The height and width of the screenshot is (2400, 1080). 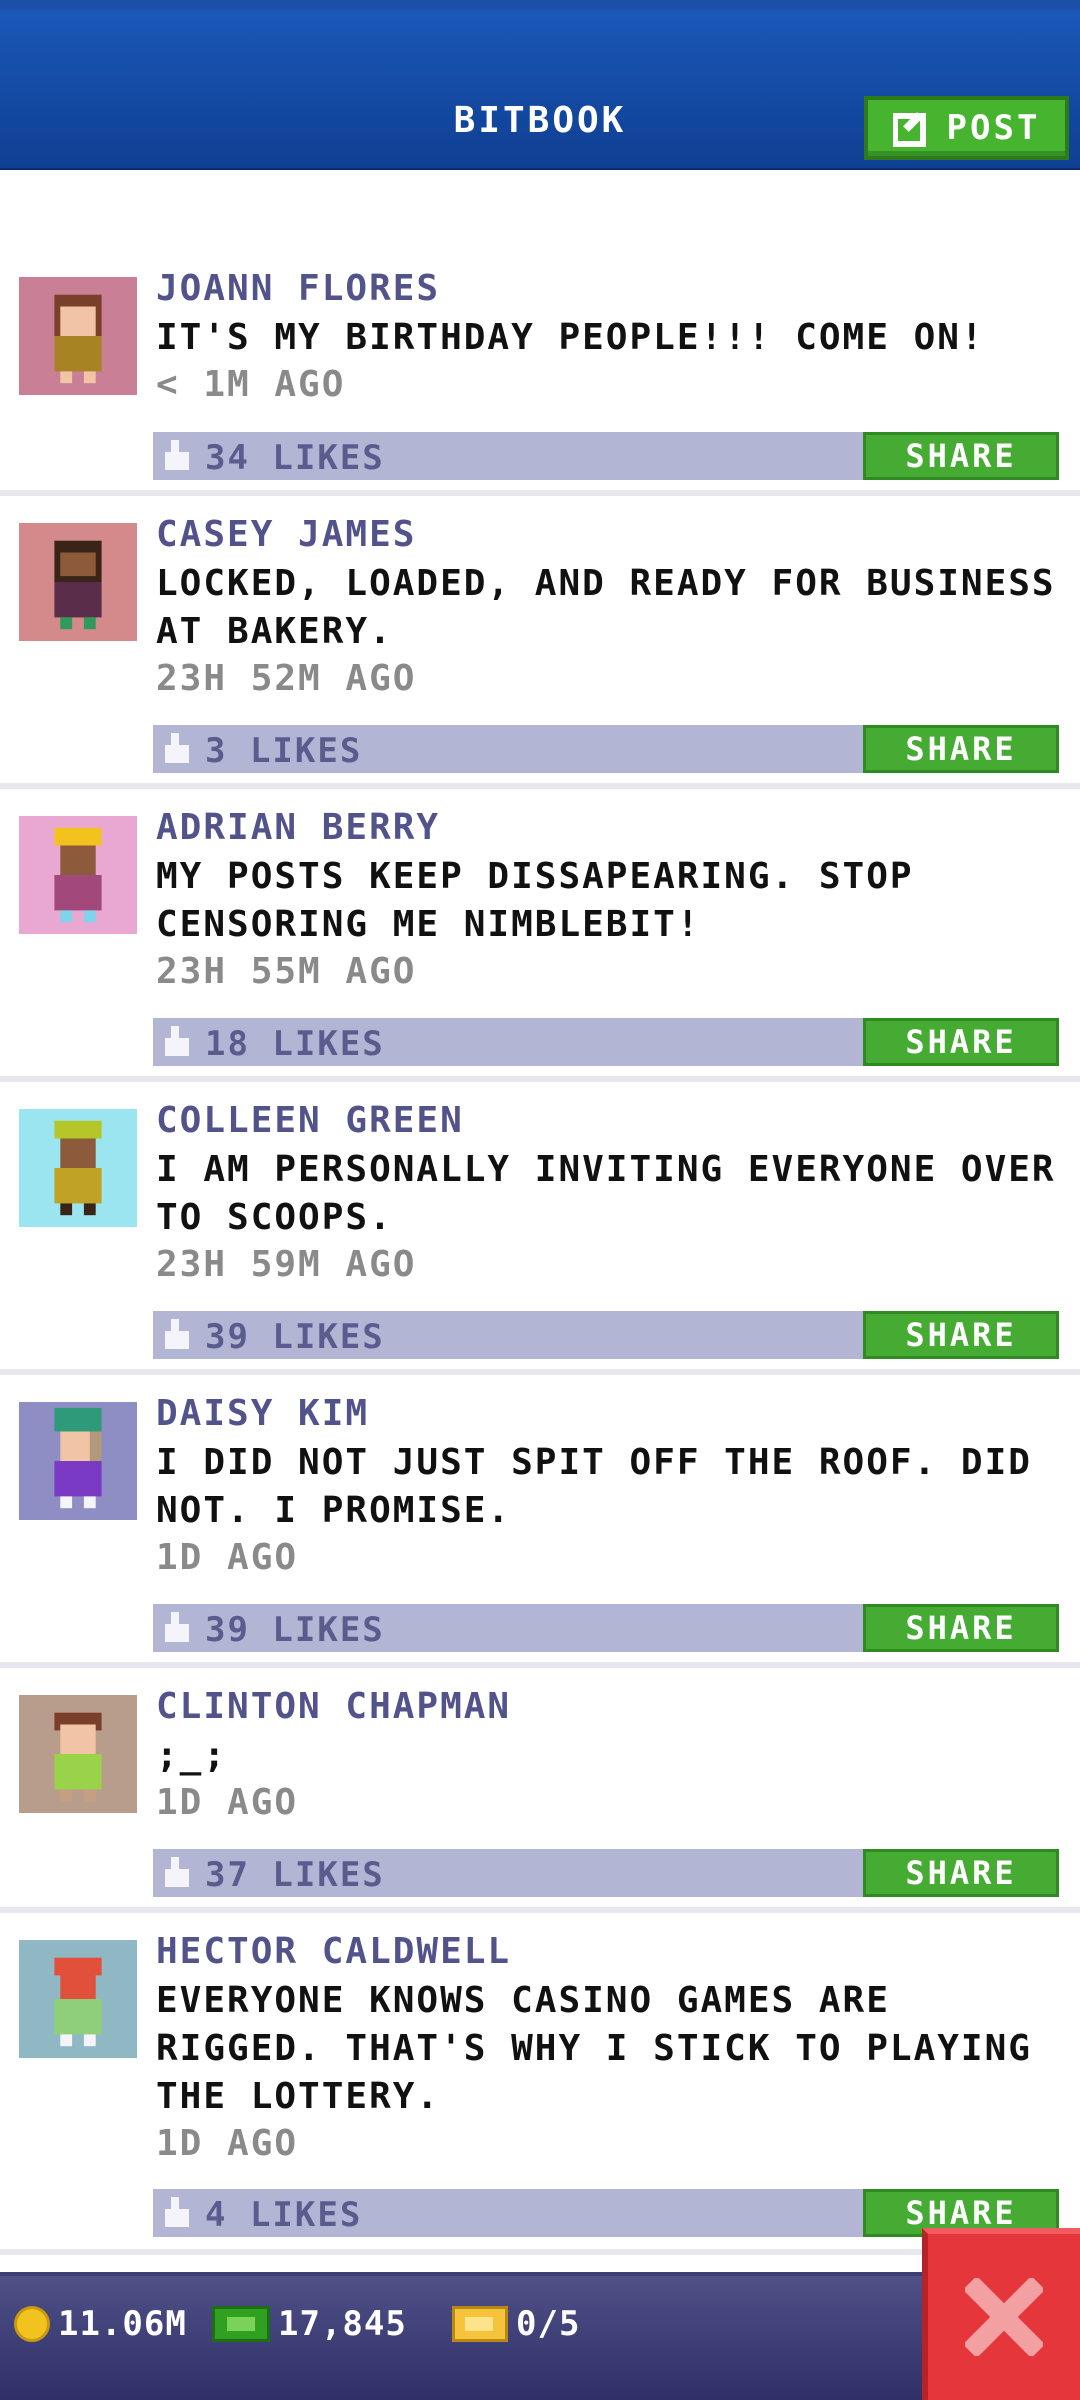 I want to click on post-time: < 1M AGO, so click(x=251, y=384).